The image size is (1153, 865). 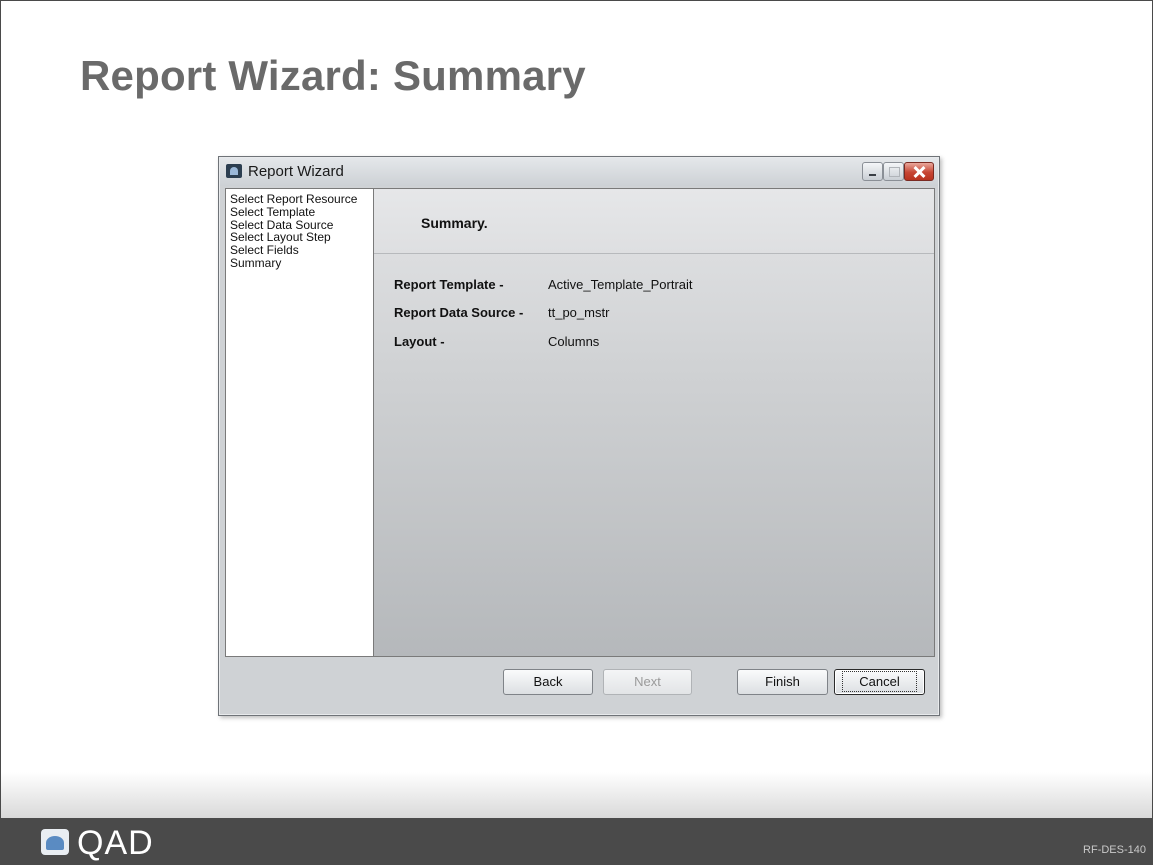 I want to click on content-header: Summary., so click(x=654, y=221).